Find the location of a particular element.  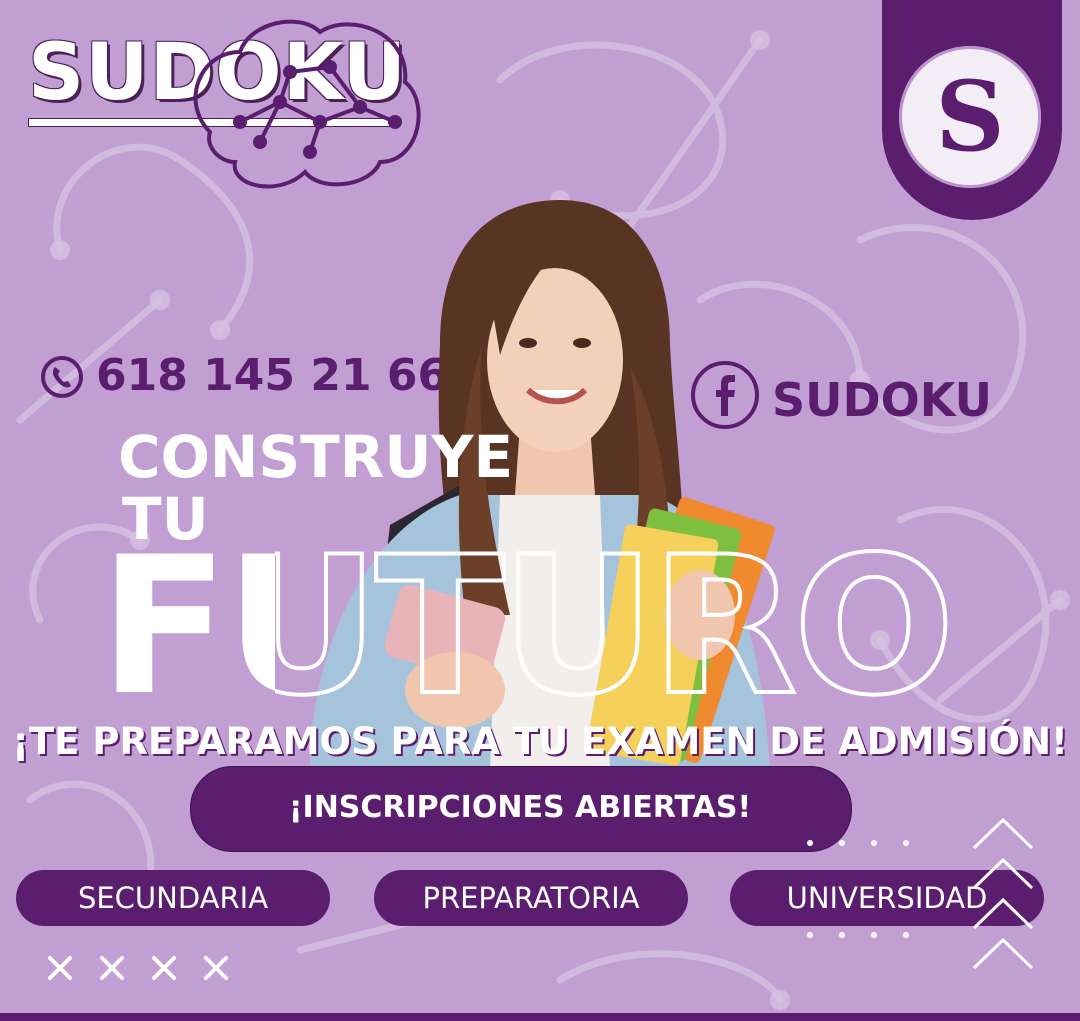

level-preparatoria-button: PREPARATORIA is located at coordinates (531, 898).